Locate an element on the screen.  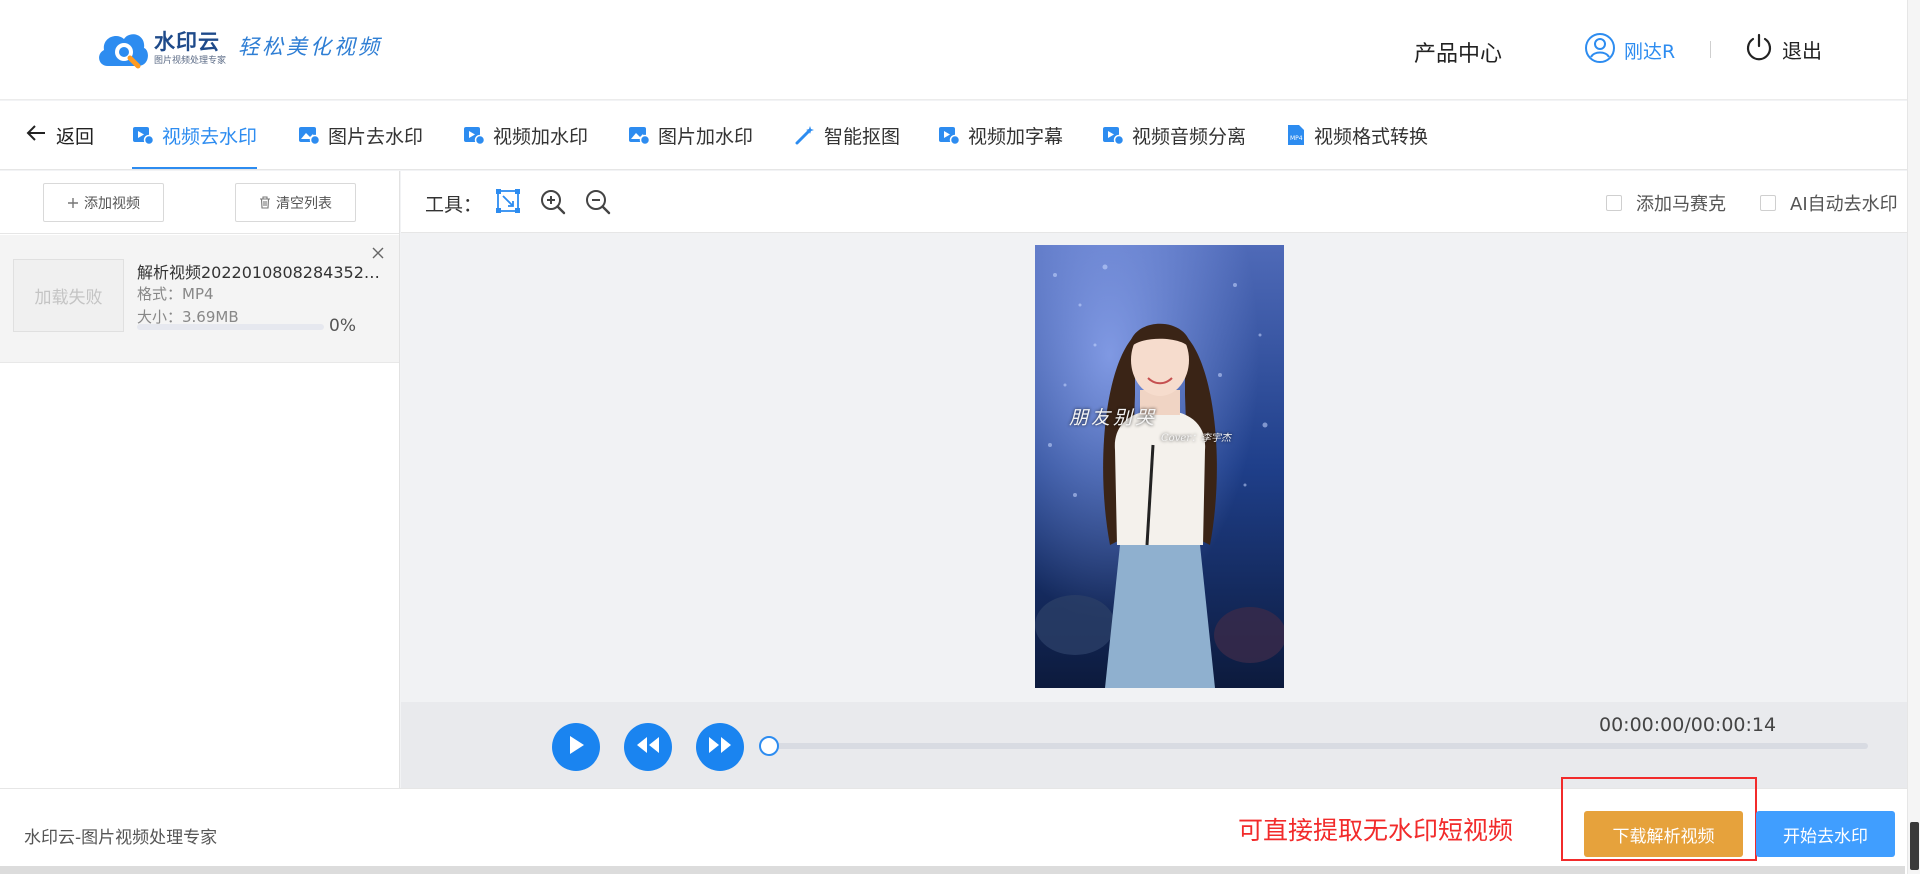
video-frame: 朋友别哭 Cover：李宇杰 is located at coordinates (1159, 466).